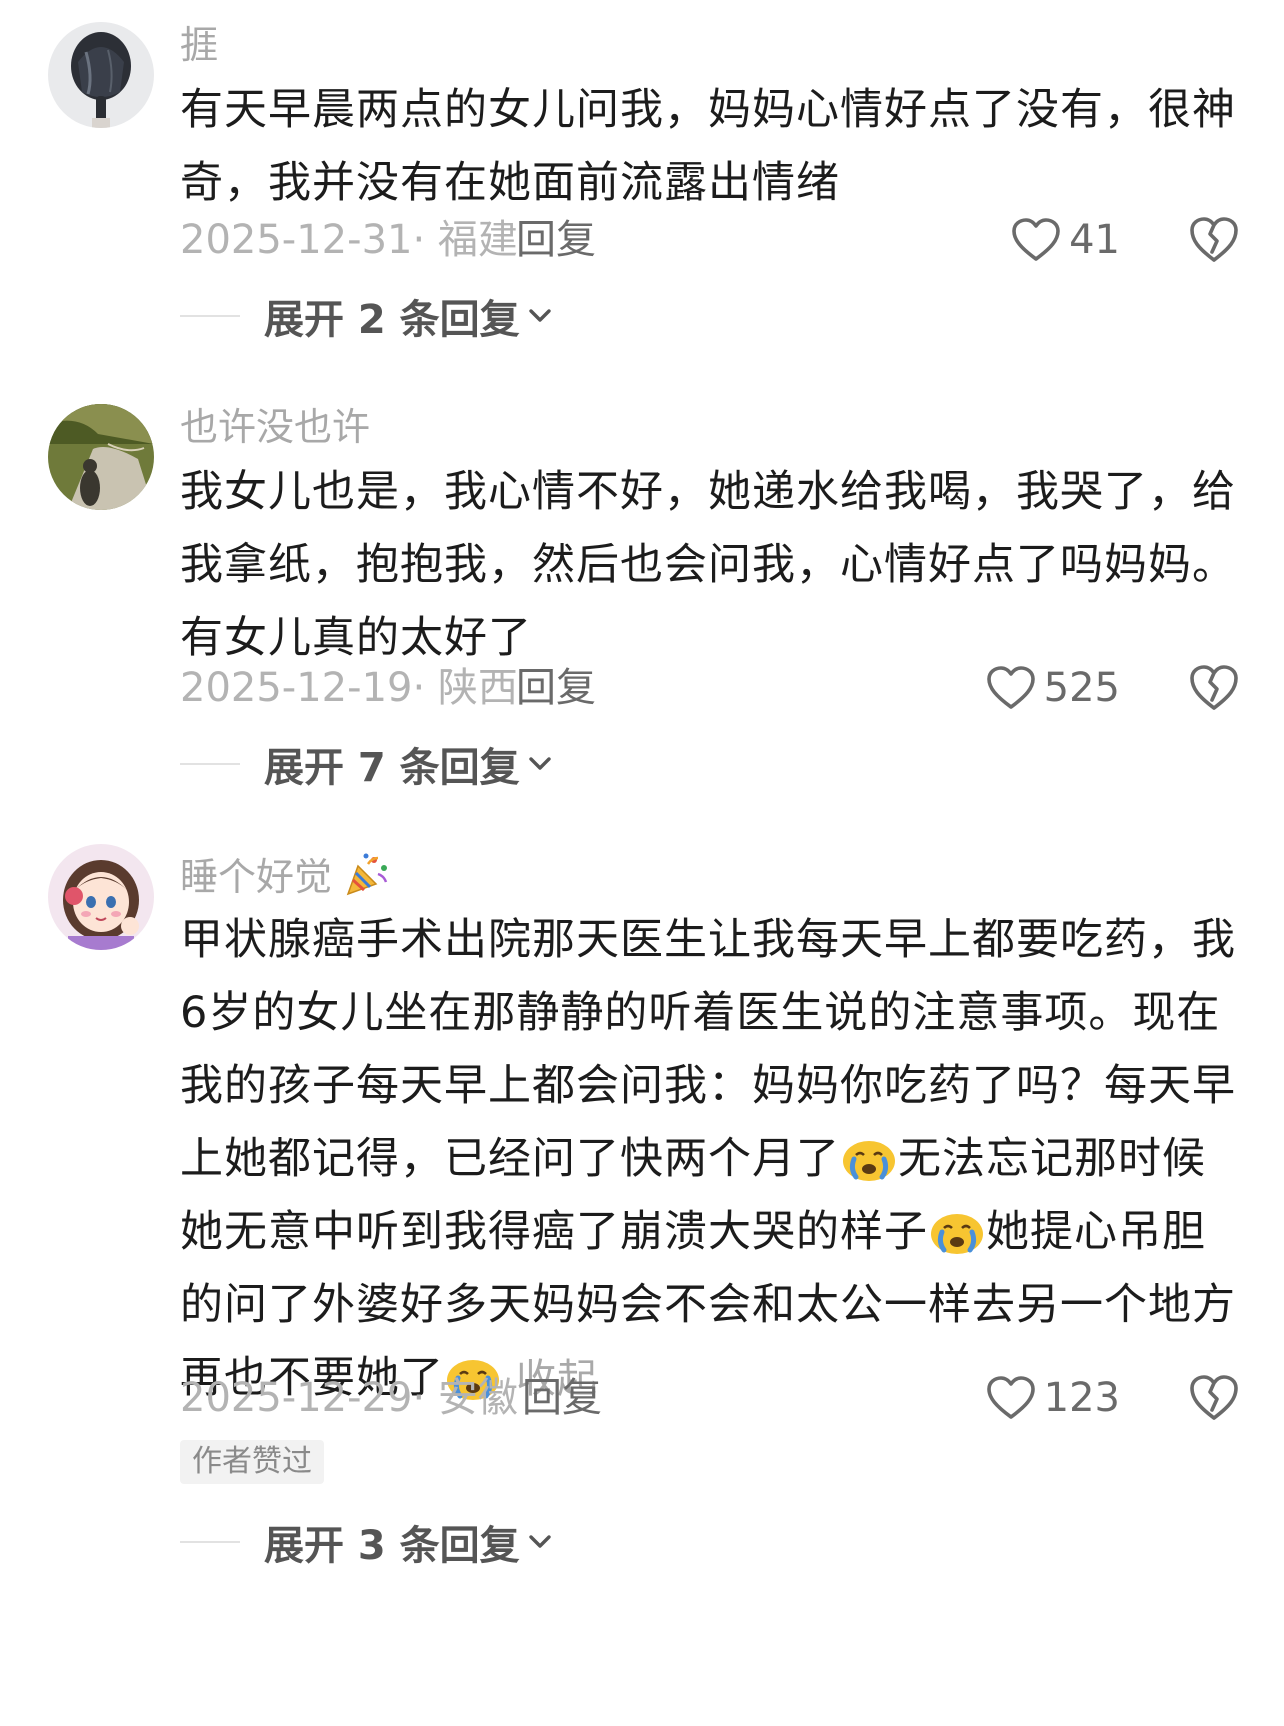 This screenshot has width=1284, height=1726. What do you see at coordinates (349, 688) in the screenshot?
I see `date-location: 2025-12-19· 陕西` at bounding box center [349, 688].